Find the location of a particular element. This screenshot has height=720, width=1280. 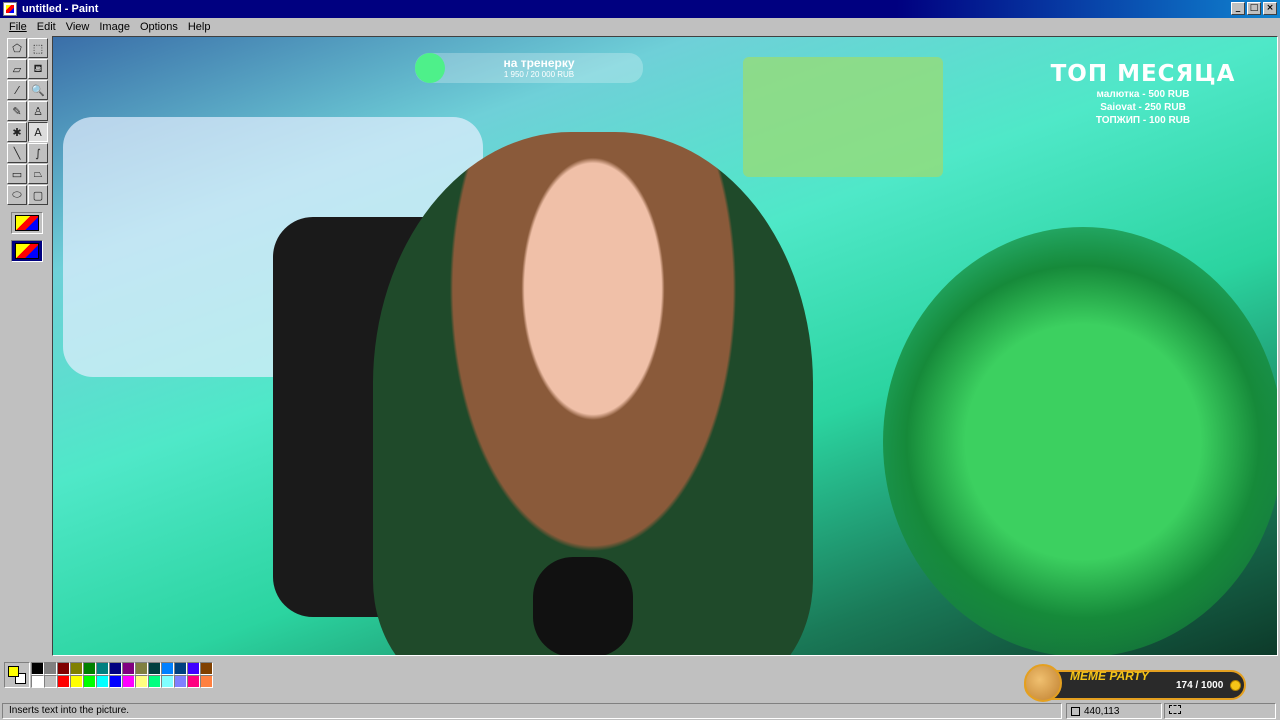

window-controls: _ □ × is located at coordinates (1254, 8).